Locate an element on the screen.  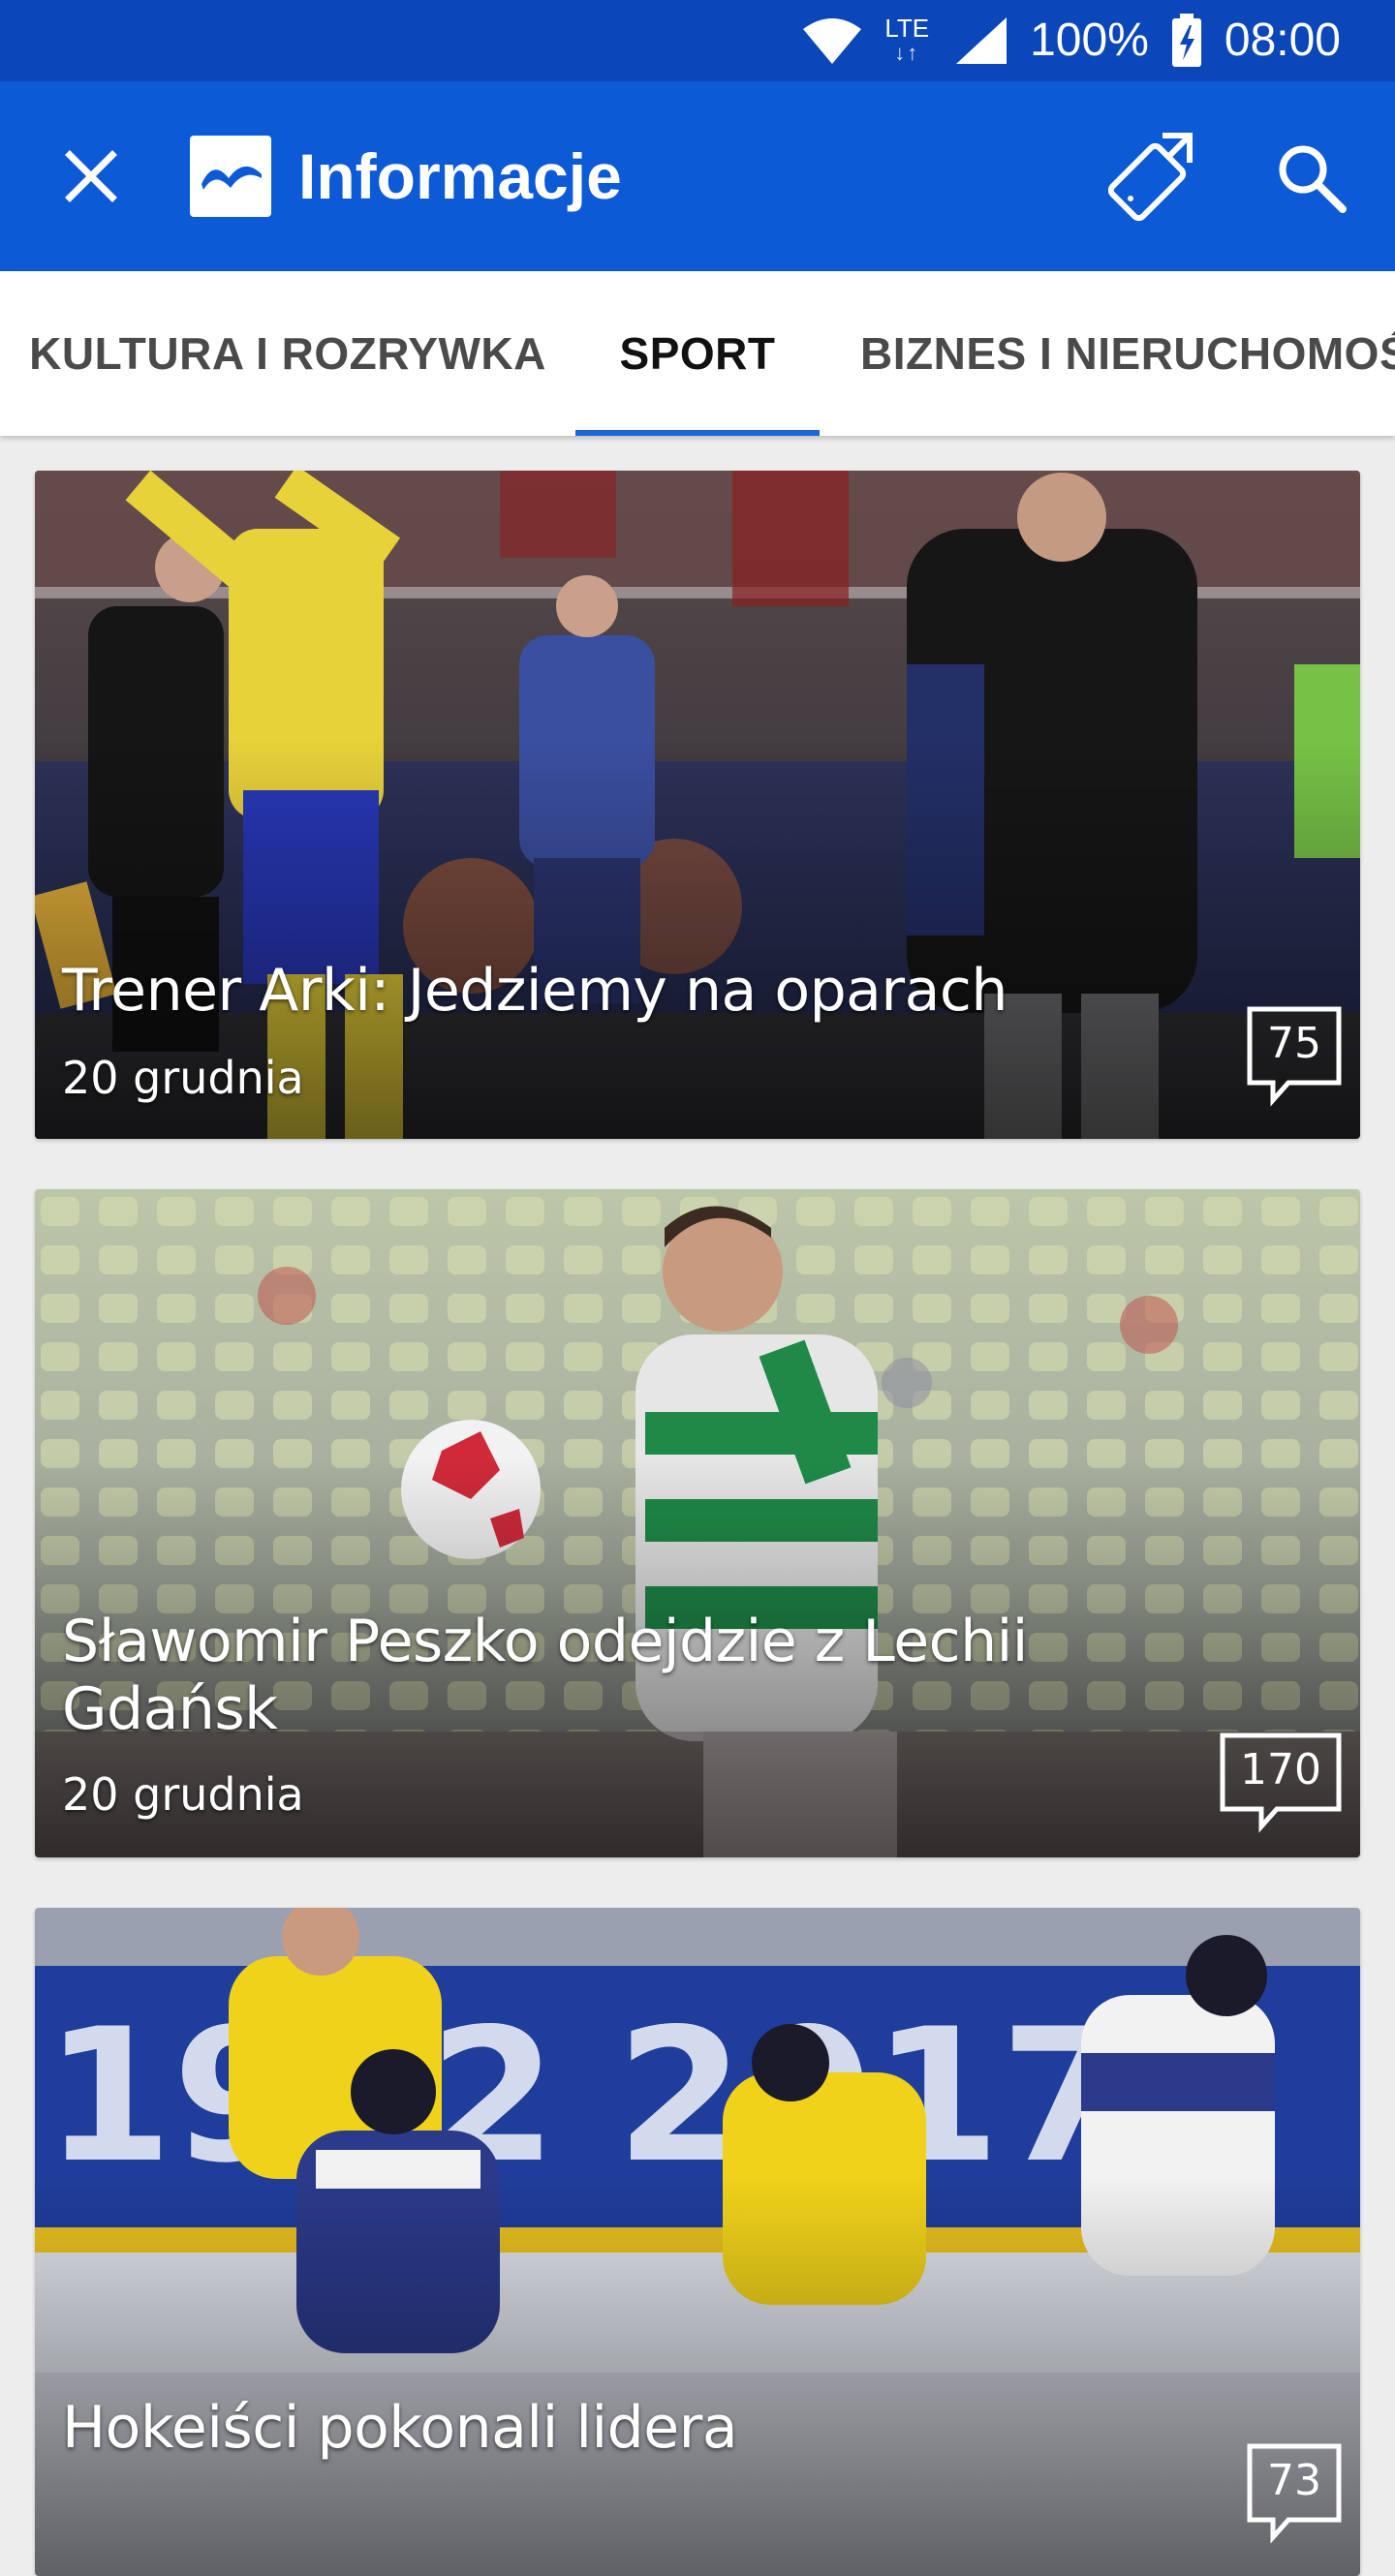
network-label: LTE is located at coordinates (907, 28).